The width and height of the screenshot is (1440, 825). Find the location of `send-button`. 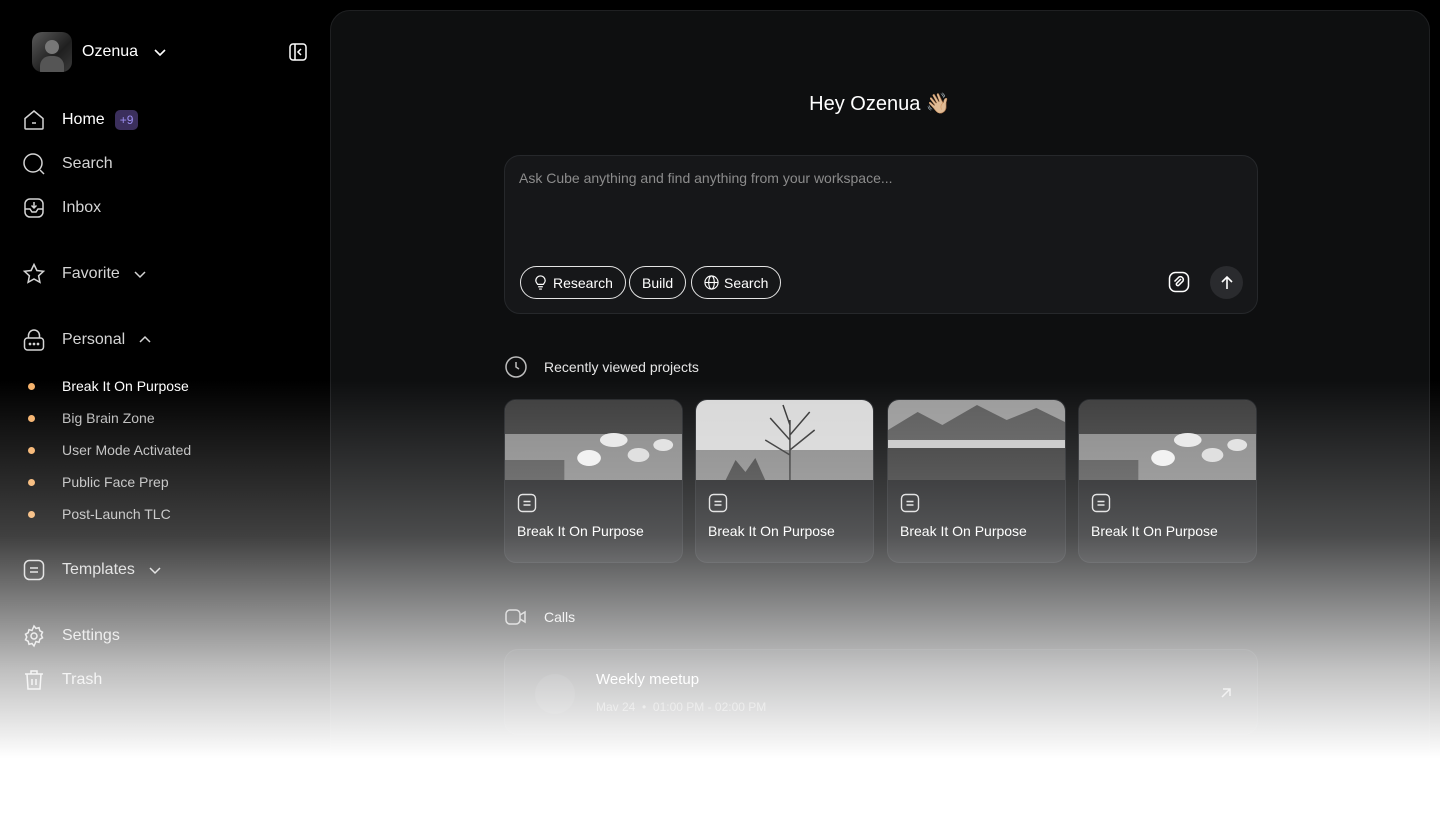

send-button is located at coordinates (1226, 282).